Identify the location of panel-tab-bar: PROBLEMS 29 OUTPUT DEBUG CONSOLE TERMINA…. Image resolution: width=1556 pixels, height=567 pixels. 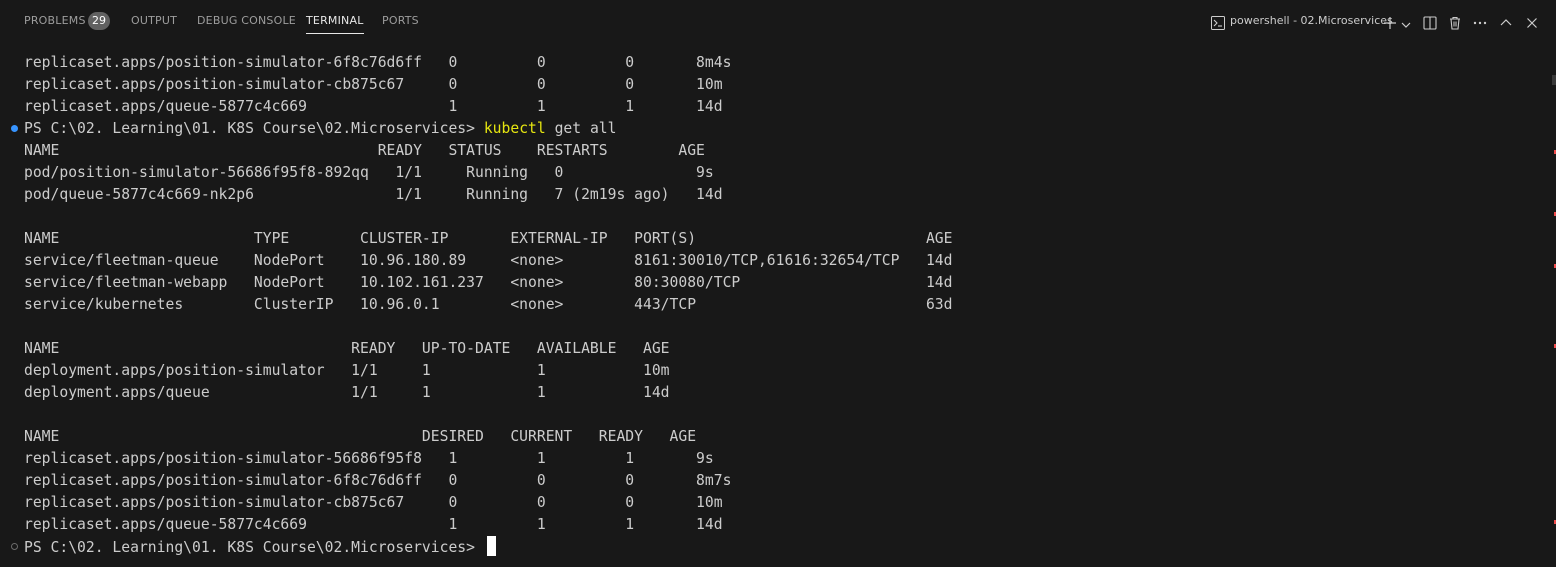
(778, 21).